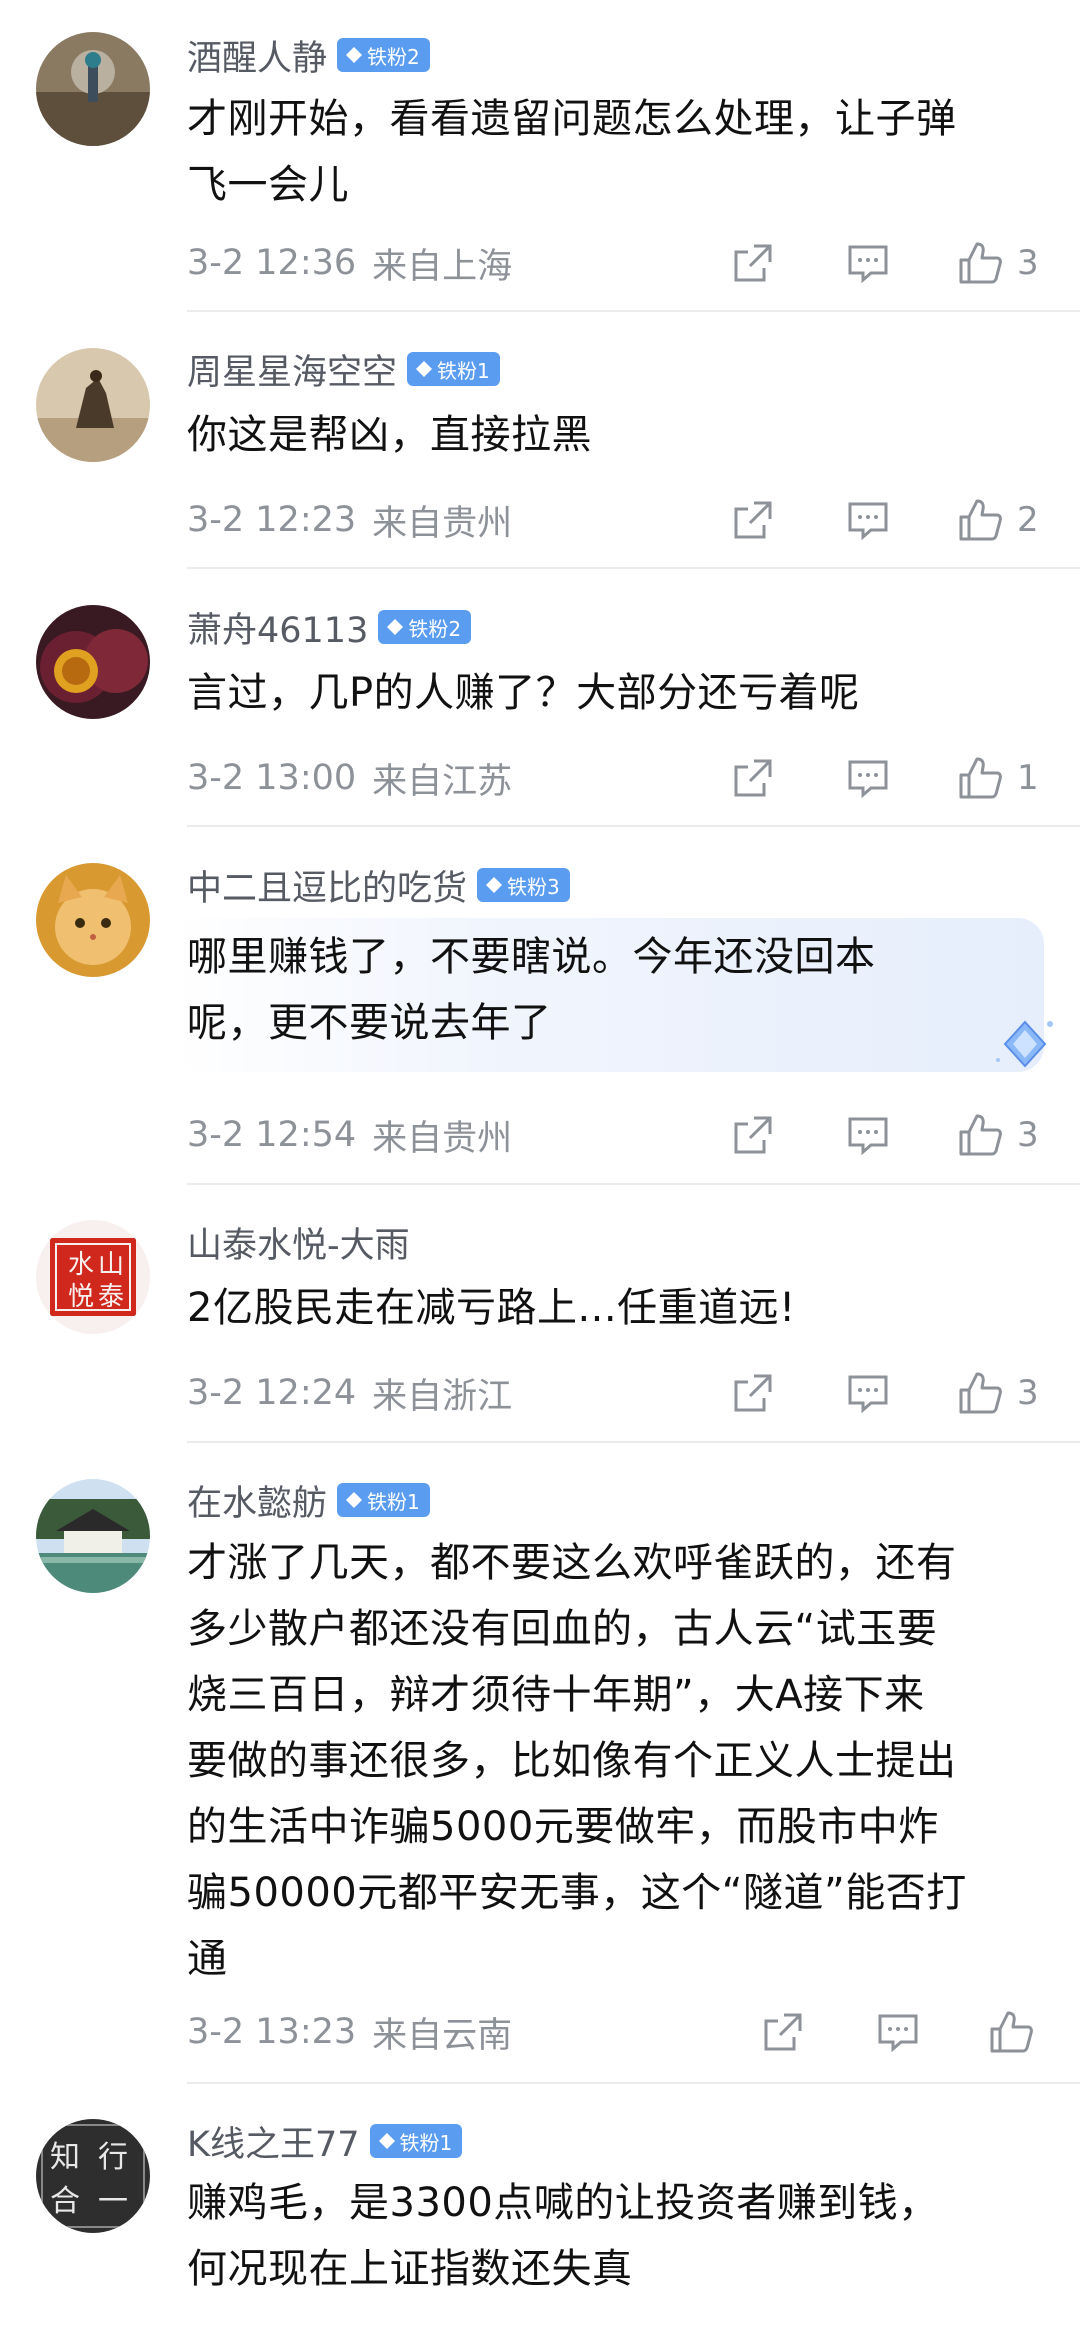 This screenshot has height=2330, width=1080. I want to click on username: 在水懿舫, so click(257, 1500).